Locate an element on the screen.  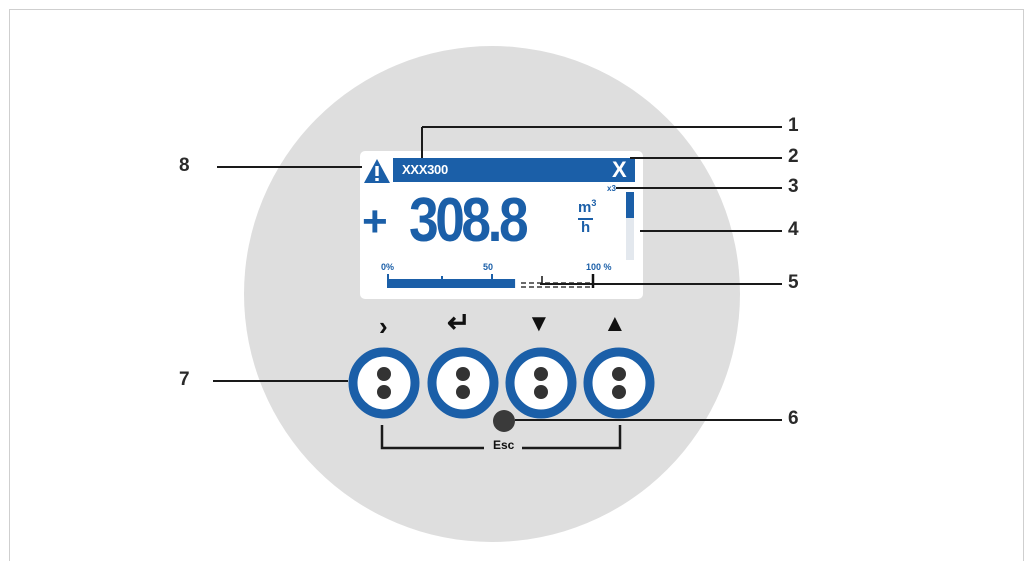
callout-6: 6 is located at coordinates (793, 418).